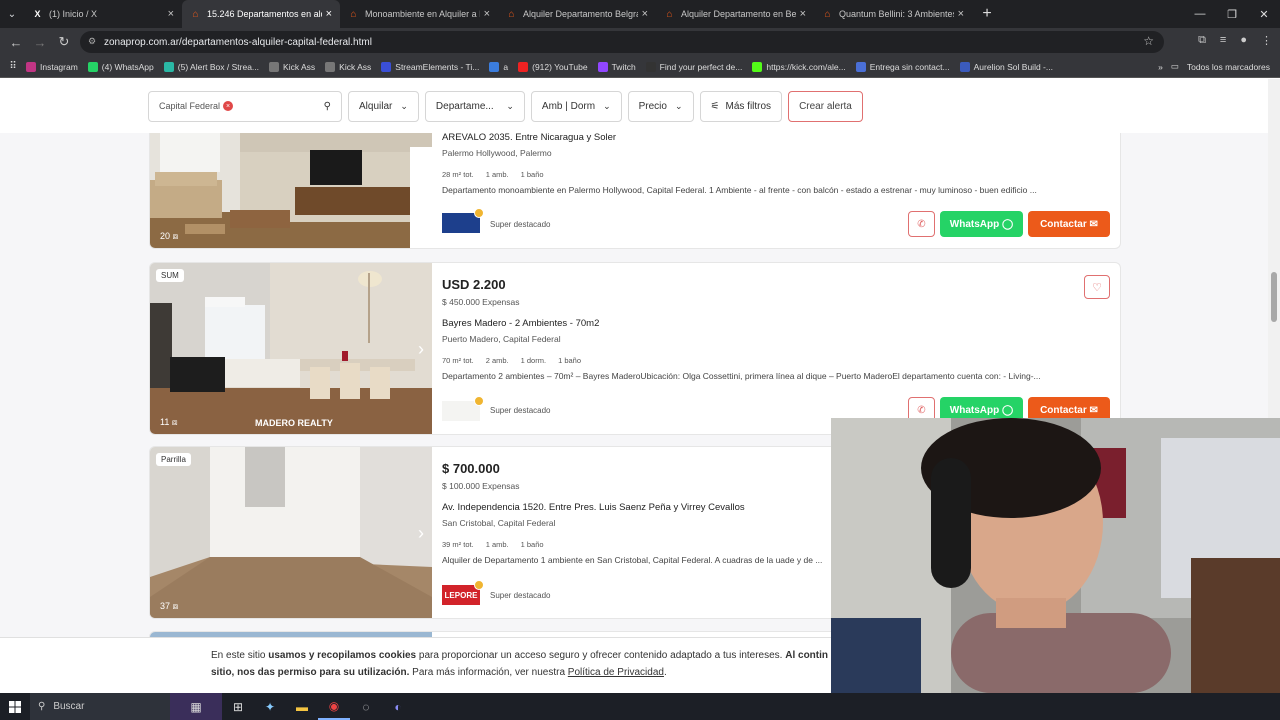 The image size is (1280, 720). What do you see at coordinates (291, 348) in the screenshot?
I see `listing-photo: SUM › MADERO REALTY 11 ⧈` at bounding box center [291, 348].